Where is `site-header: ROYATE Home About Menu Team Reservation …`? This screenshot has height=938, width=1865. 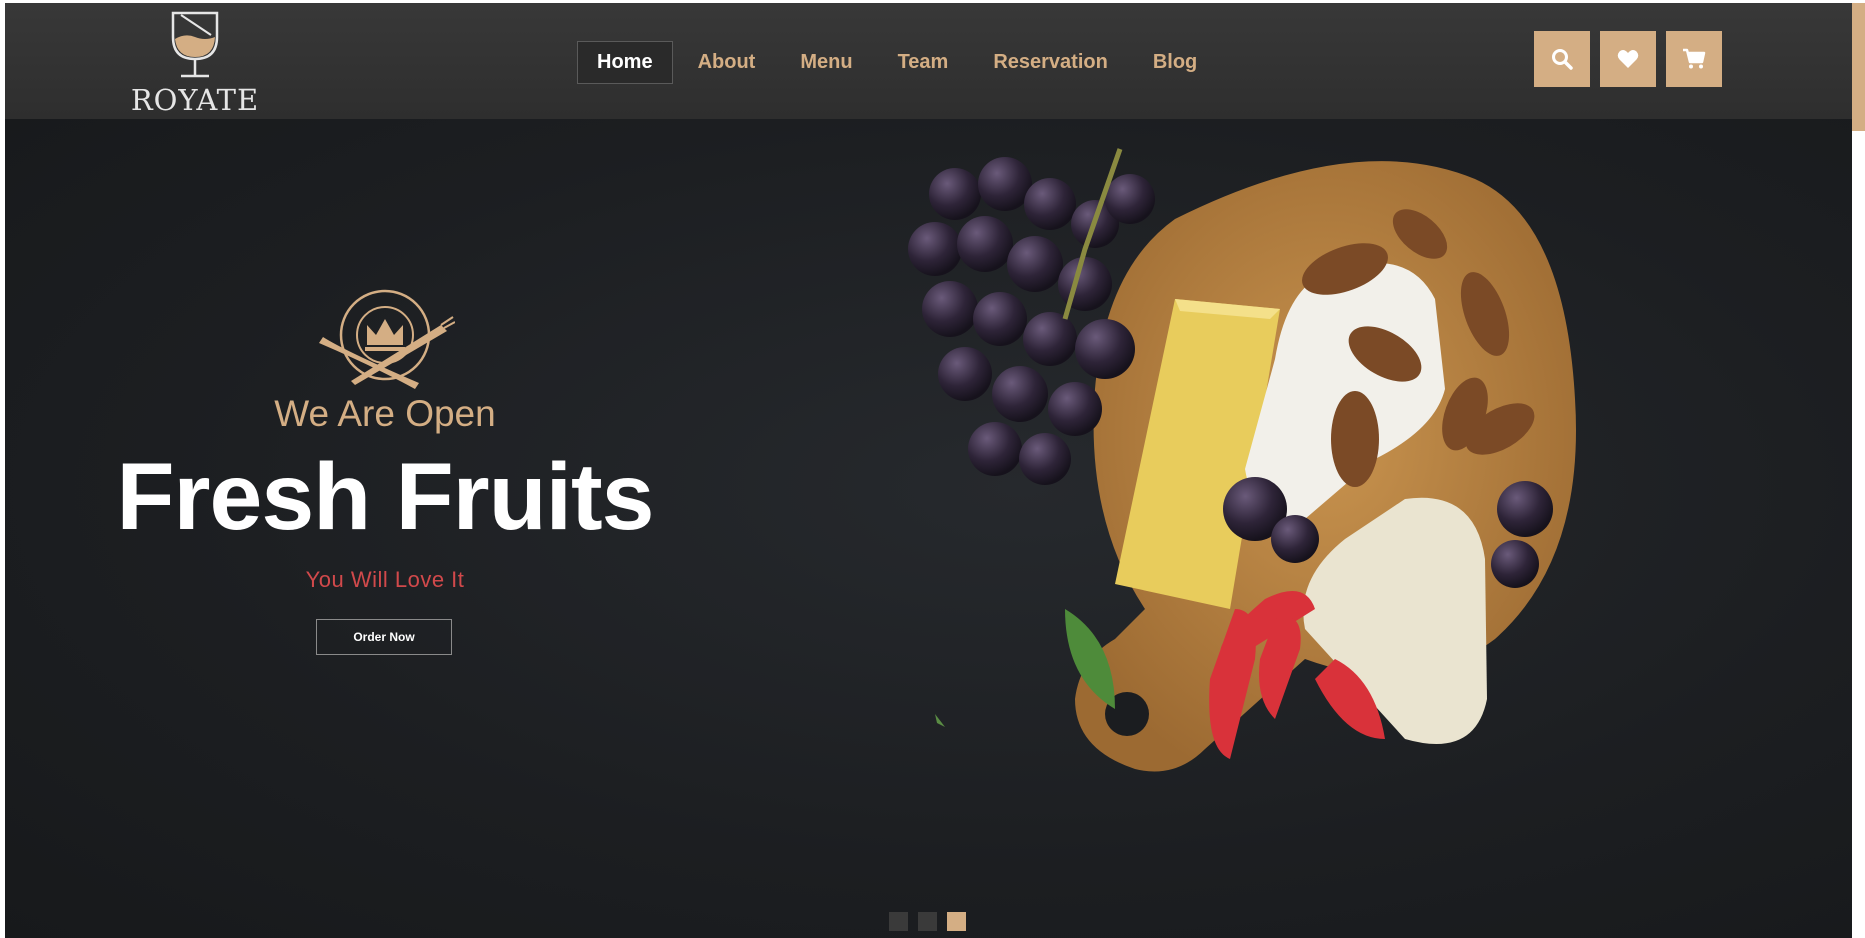
site-header: ROYATE Home About Menu Team Reservation … is located at coordinates (928, 61).